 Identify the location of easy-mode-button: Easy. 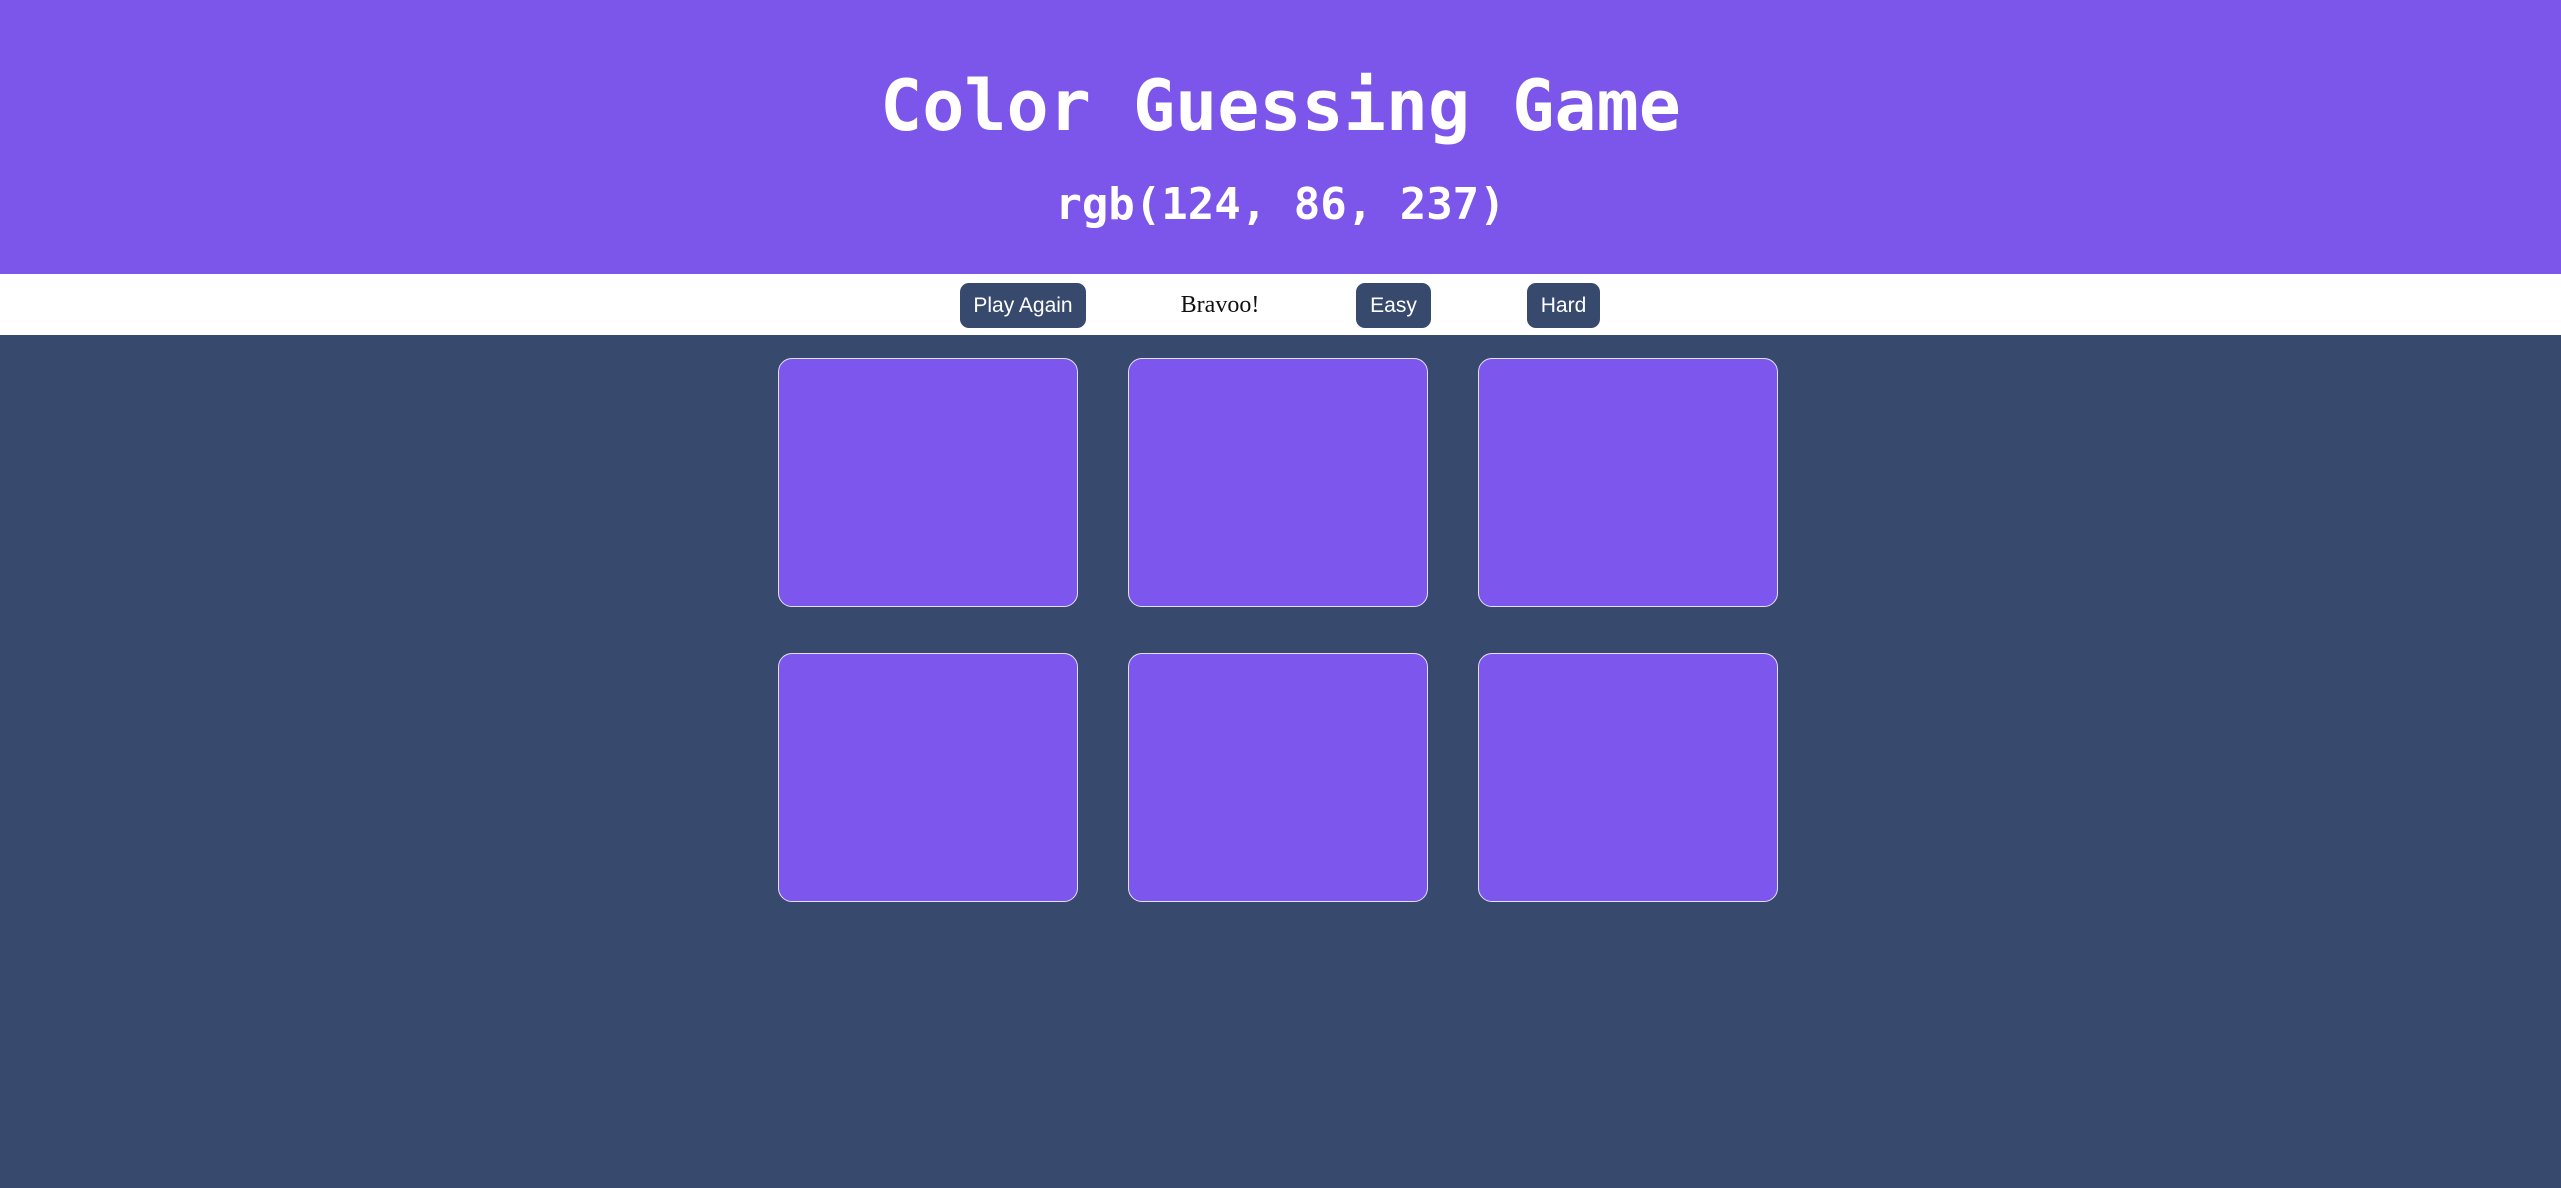
(1393, 305).